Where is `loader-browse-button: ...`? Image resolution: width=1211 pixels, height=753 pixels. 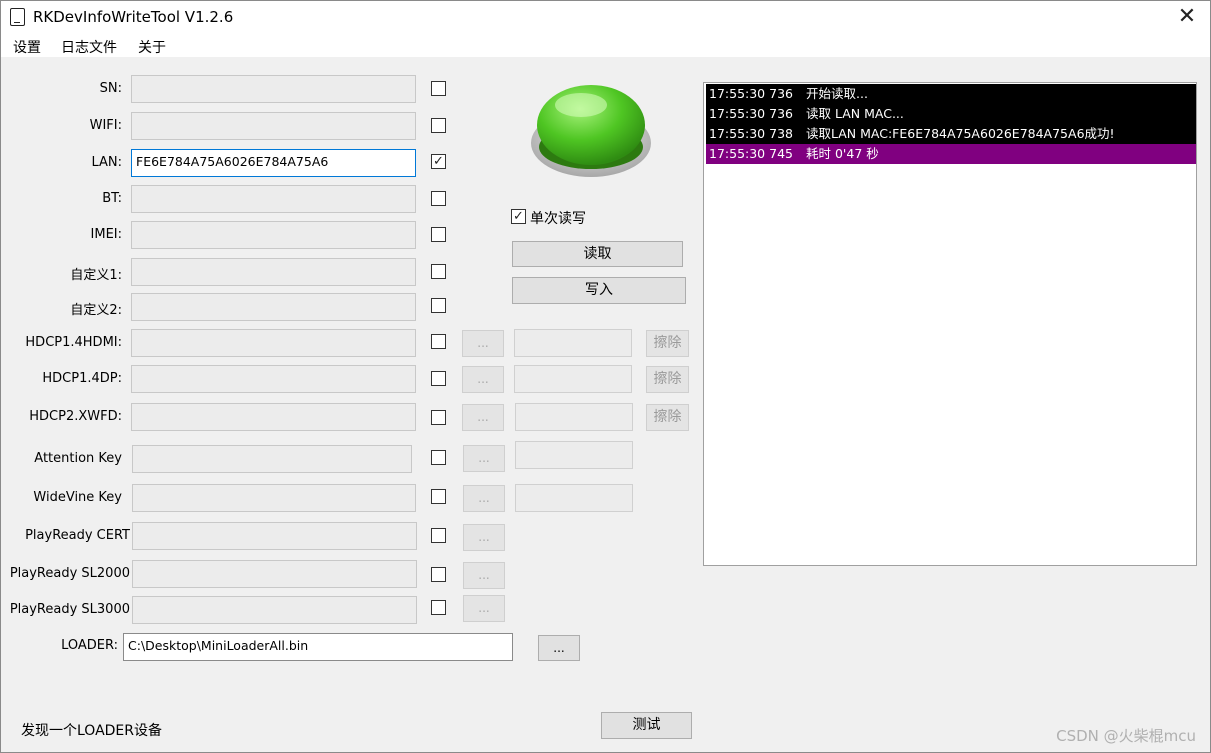 loader-browse-button: ... is located at coordinates (559, 648).